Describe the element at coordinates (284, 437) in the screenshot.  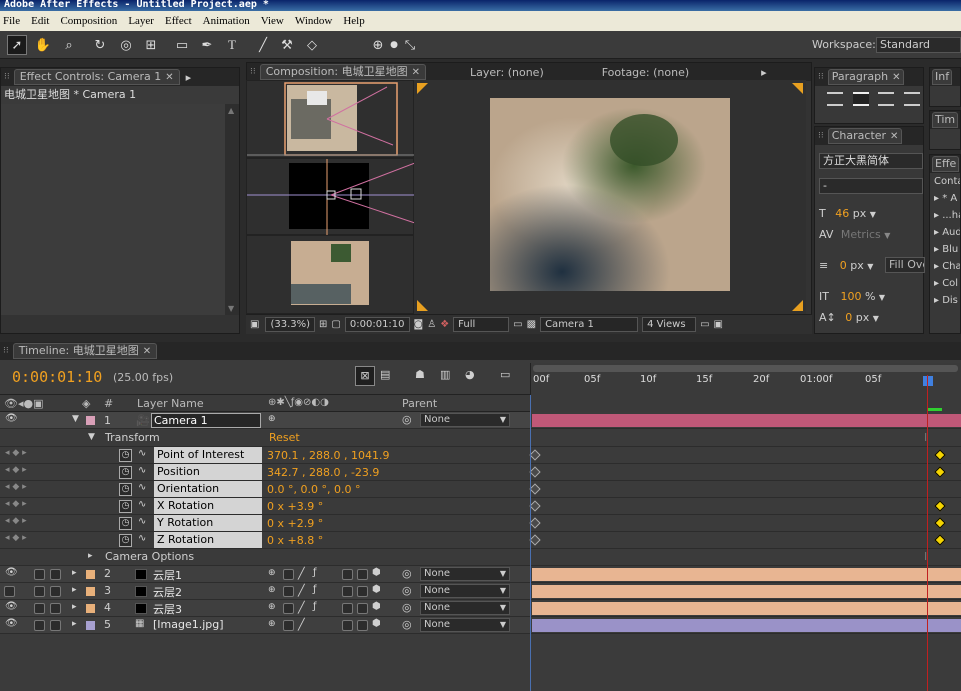
I see `transform-reset-link: Reset` at that location.